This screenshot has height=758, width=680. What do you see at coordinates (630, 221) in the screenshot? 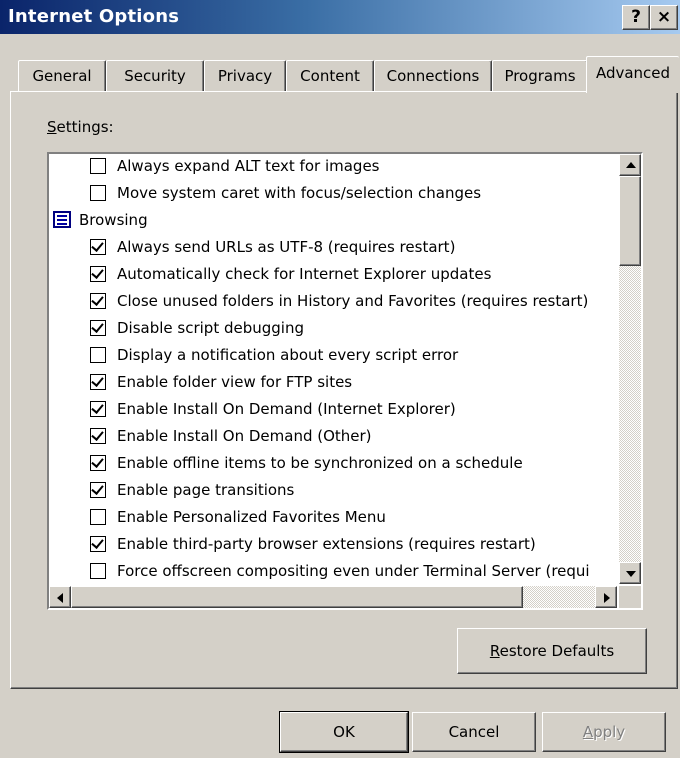
I see `vertical-scroll-thumb` at bounding box center [630, 221].